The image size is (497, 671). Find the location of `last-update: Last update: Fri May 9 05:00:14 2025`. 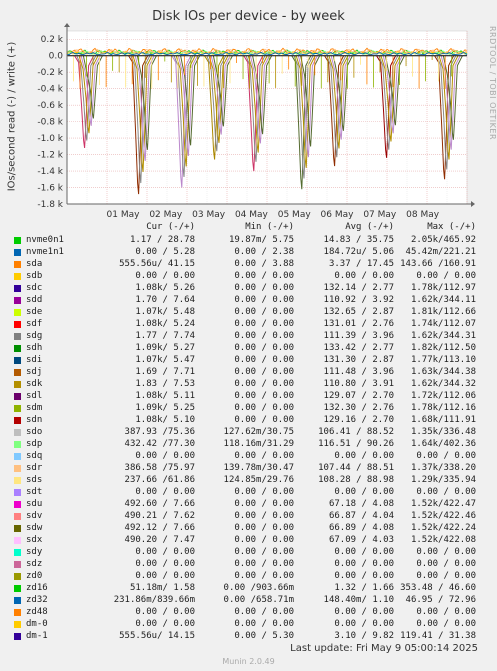

last-update: Last update: Fri May 9 05:00:14 2025 is located at coordinates (384, 648).